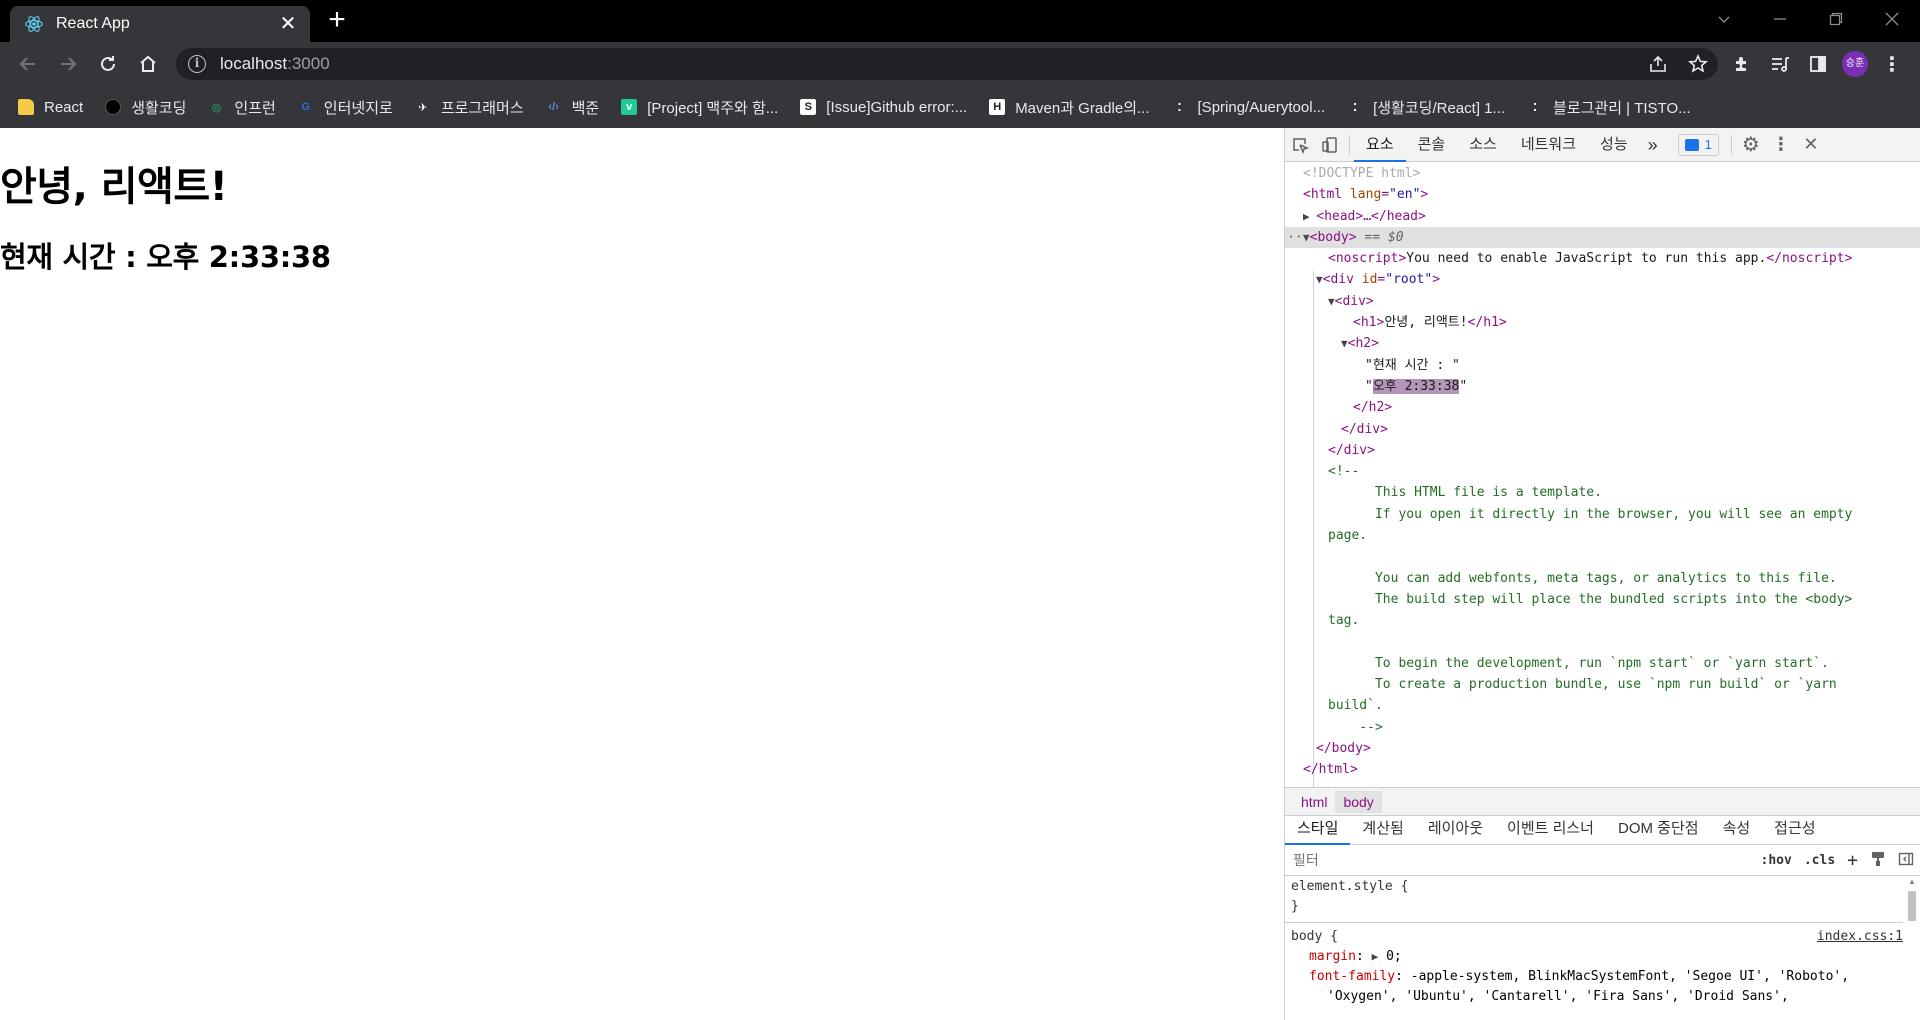 This screenshot has width=1920, height=1020. I want to click on extensions-icon, so click(1742, 64).